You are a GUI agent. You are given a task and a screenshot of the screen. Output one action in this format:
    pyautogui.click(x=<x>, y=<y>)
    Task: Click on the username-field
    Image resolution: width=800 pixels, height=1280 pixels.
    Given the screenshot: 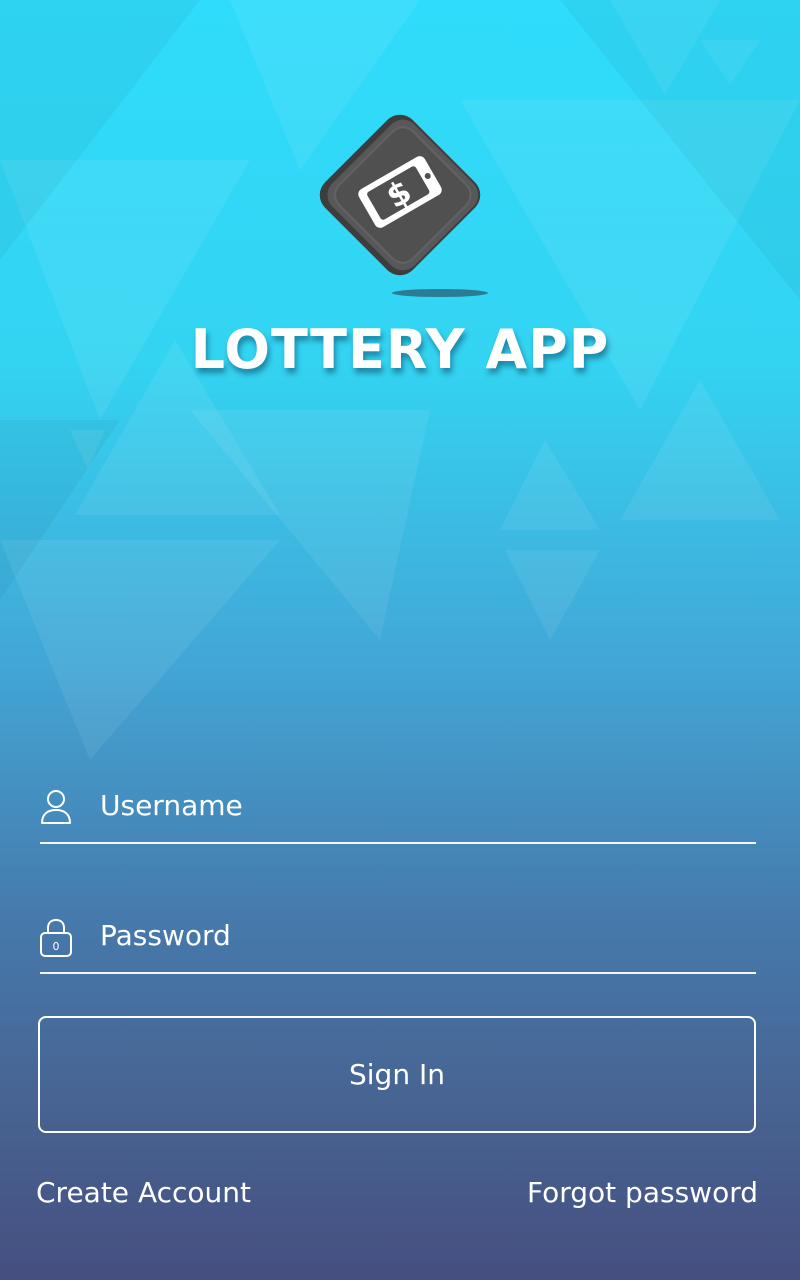 What is the action you would take?
    pyautogui.click(x=398, y=813)
    